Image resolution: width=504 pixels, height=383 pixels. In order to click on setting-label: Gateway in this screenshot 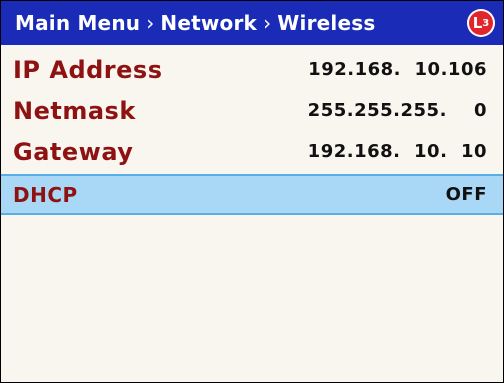, I will do `click(73, 151)`.